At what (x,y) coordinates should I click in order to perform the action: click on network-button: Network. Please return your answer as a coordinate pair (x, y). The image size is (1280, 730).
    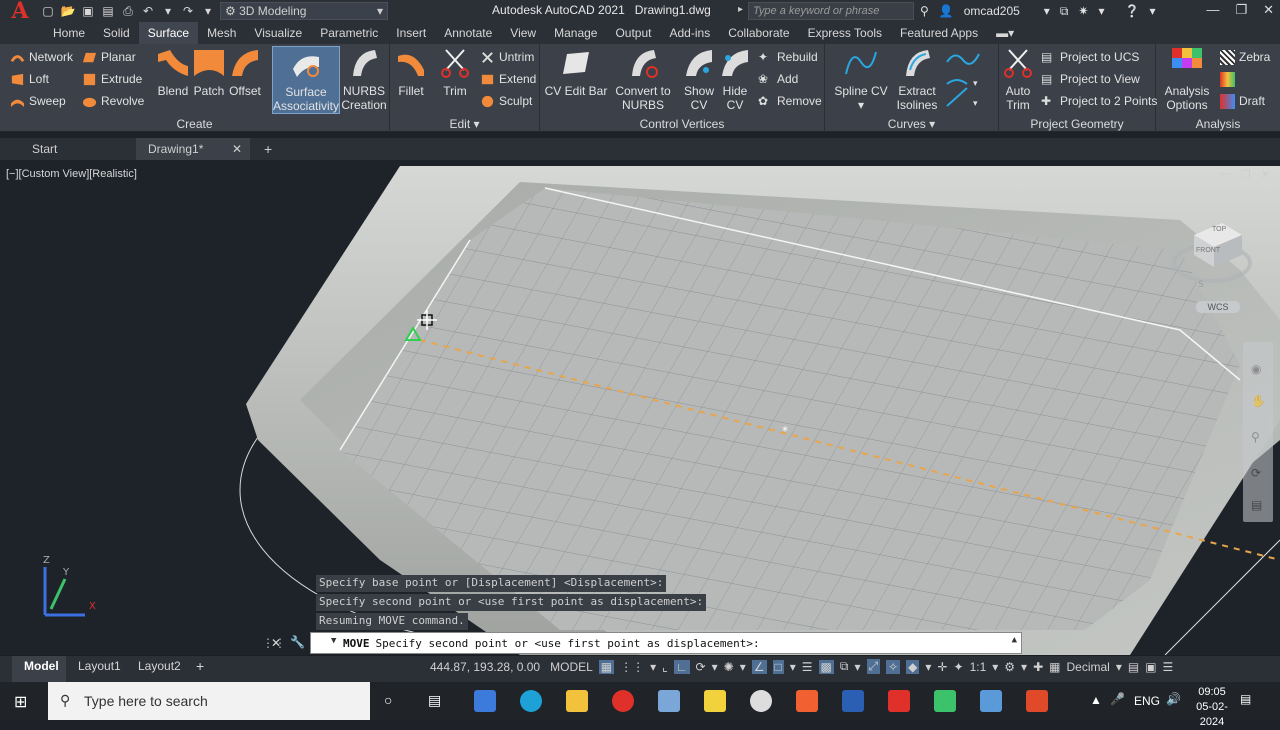
    Looking at the image, I should click on (41, 57).